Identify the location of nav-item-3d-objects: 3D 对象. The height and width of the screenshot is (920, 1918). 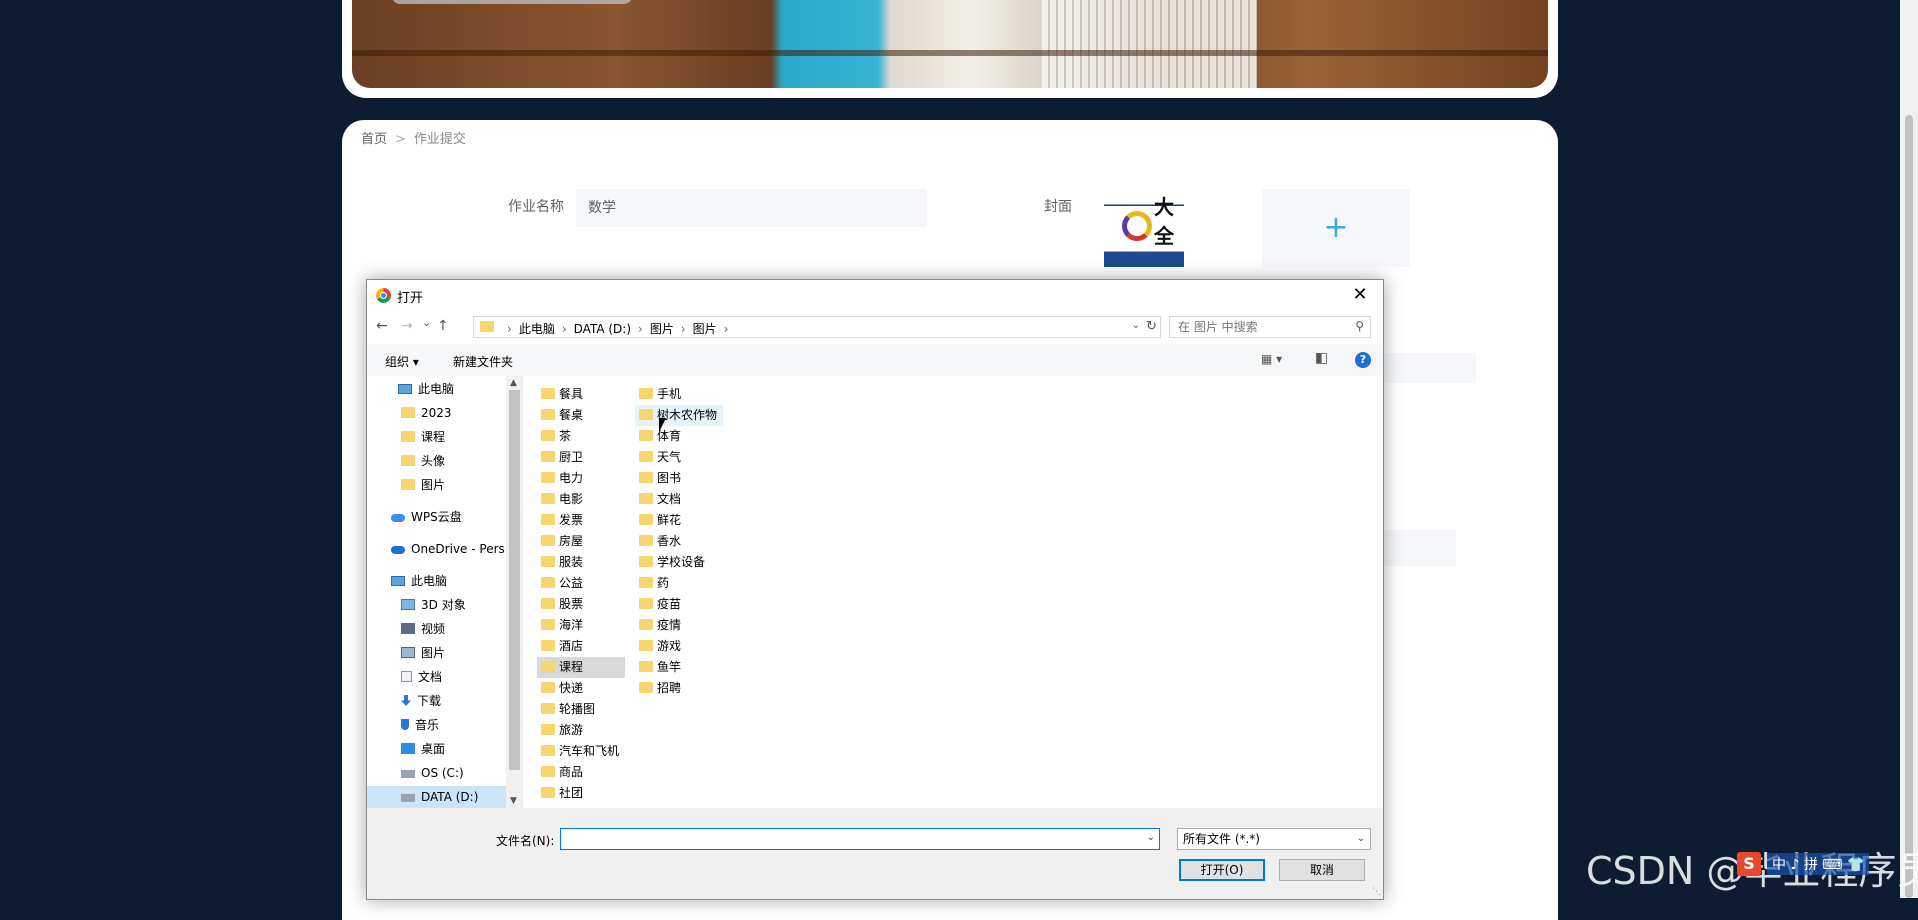
(433, 605).